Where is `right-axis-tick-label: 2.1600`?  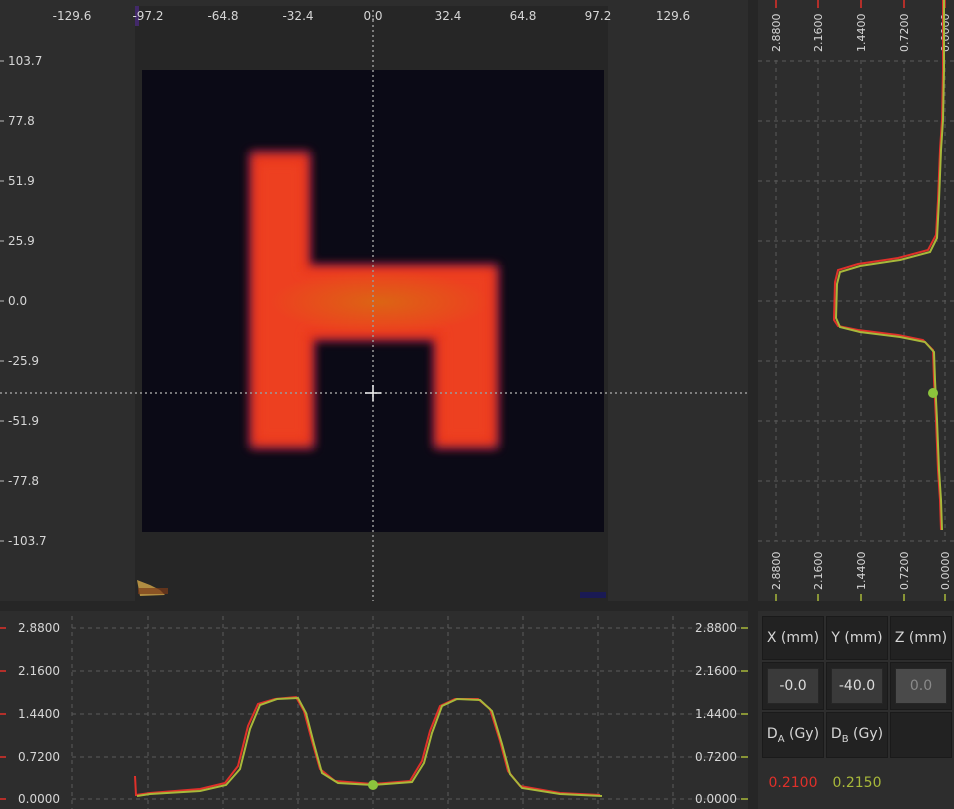 right-axis-tick-label: 2.1600 is located at coordinates (716, 671).